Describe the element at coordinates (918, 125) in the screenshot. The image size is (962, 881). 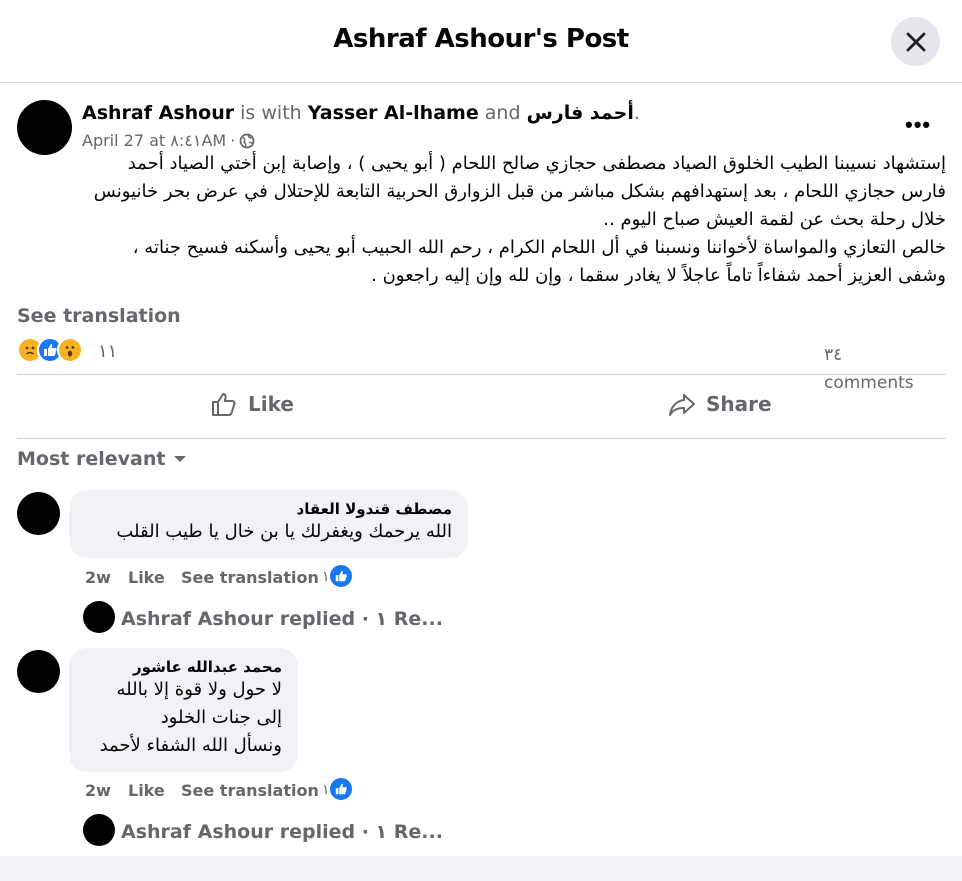
I see `more-options-button: •••` at that location.